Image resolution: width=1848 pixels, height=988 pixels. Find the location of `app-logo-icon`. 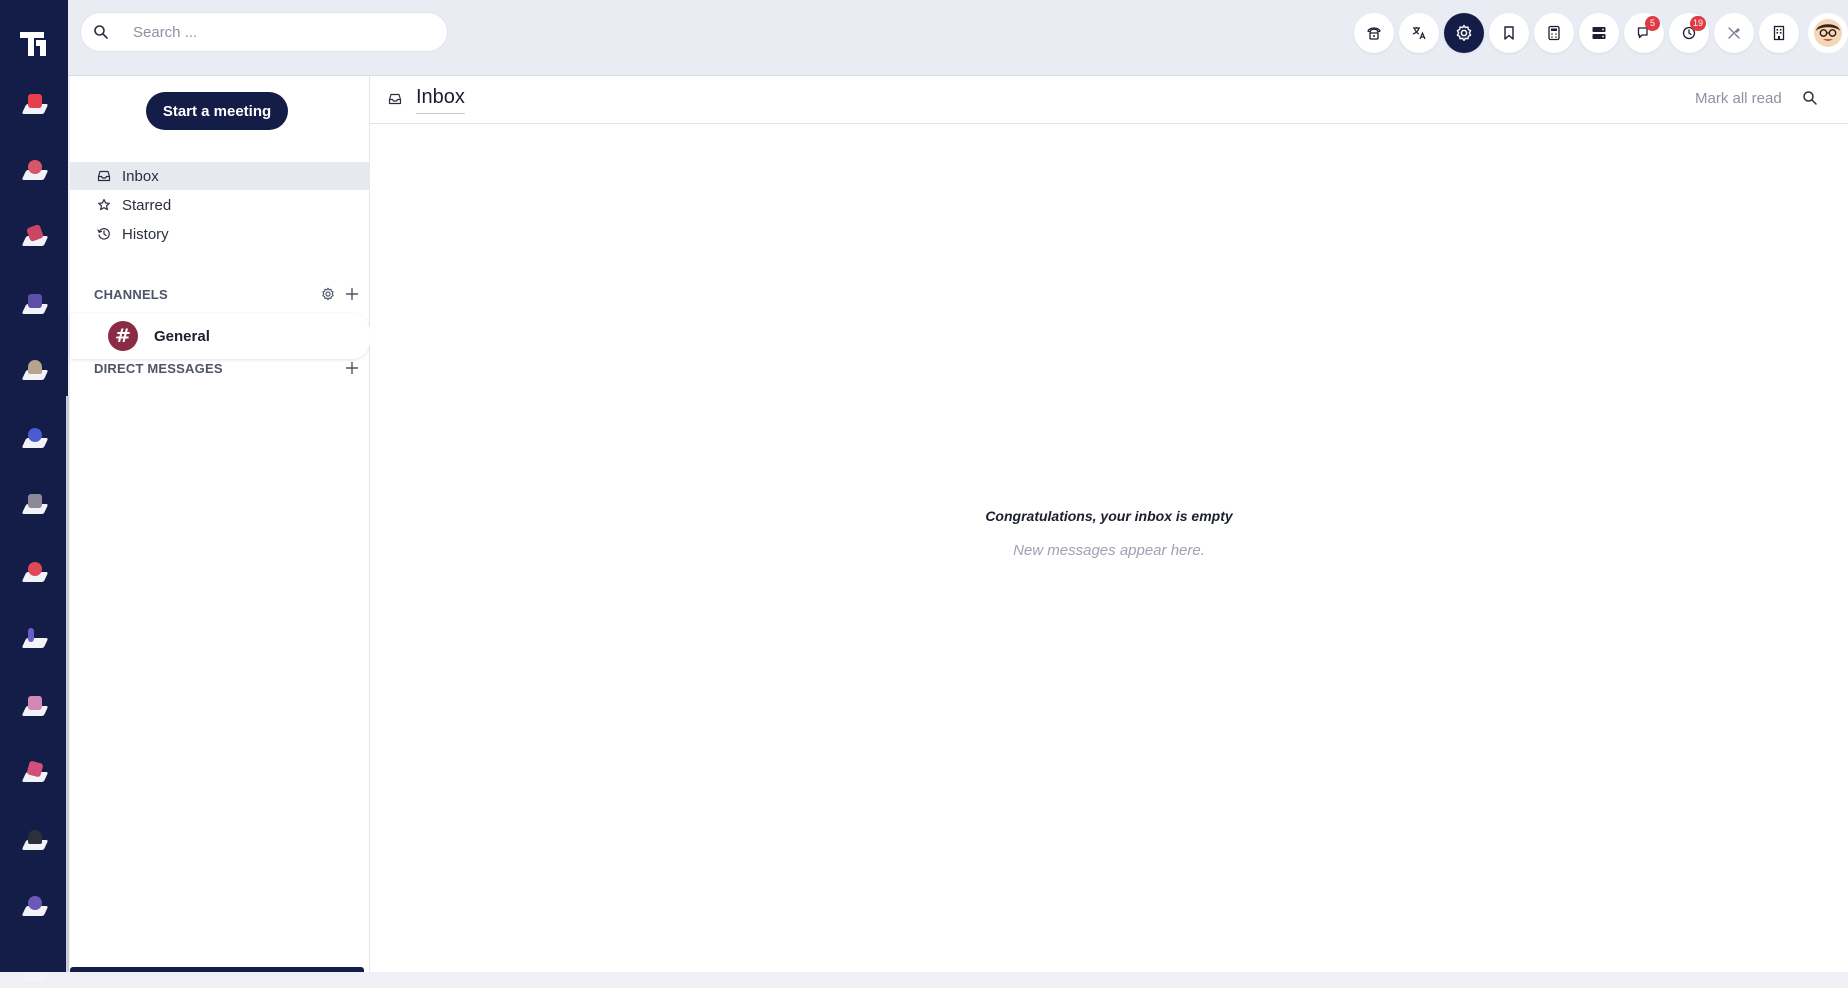

app-logo-icon is located at coordinates (34, 44).